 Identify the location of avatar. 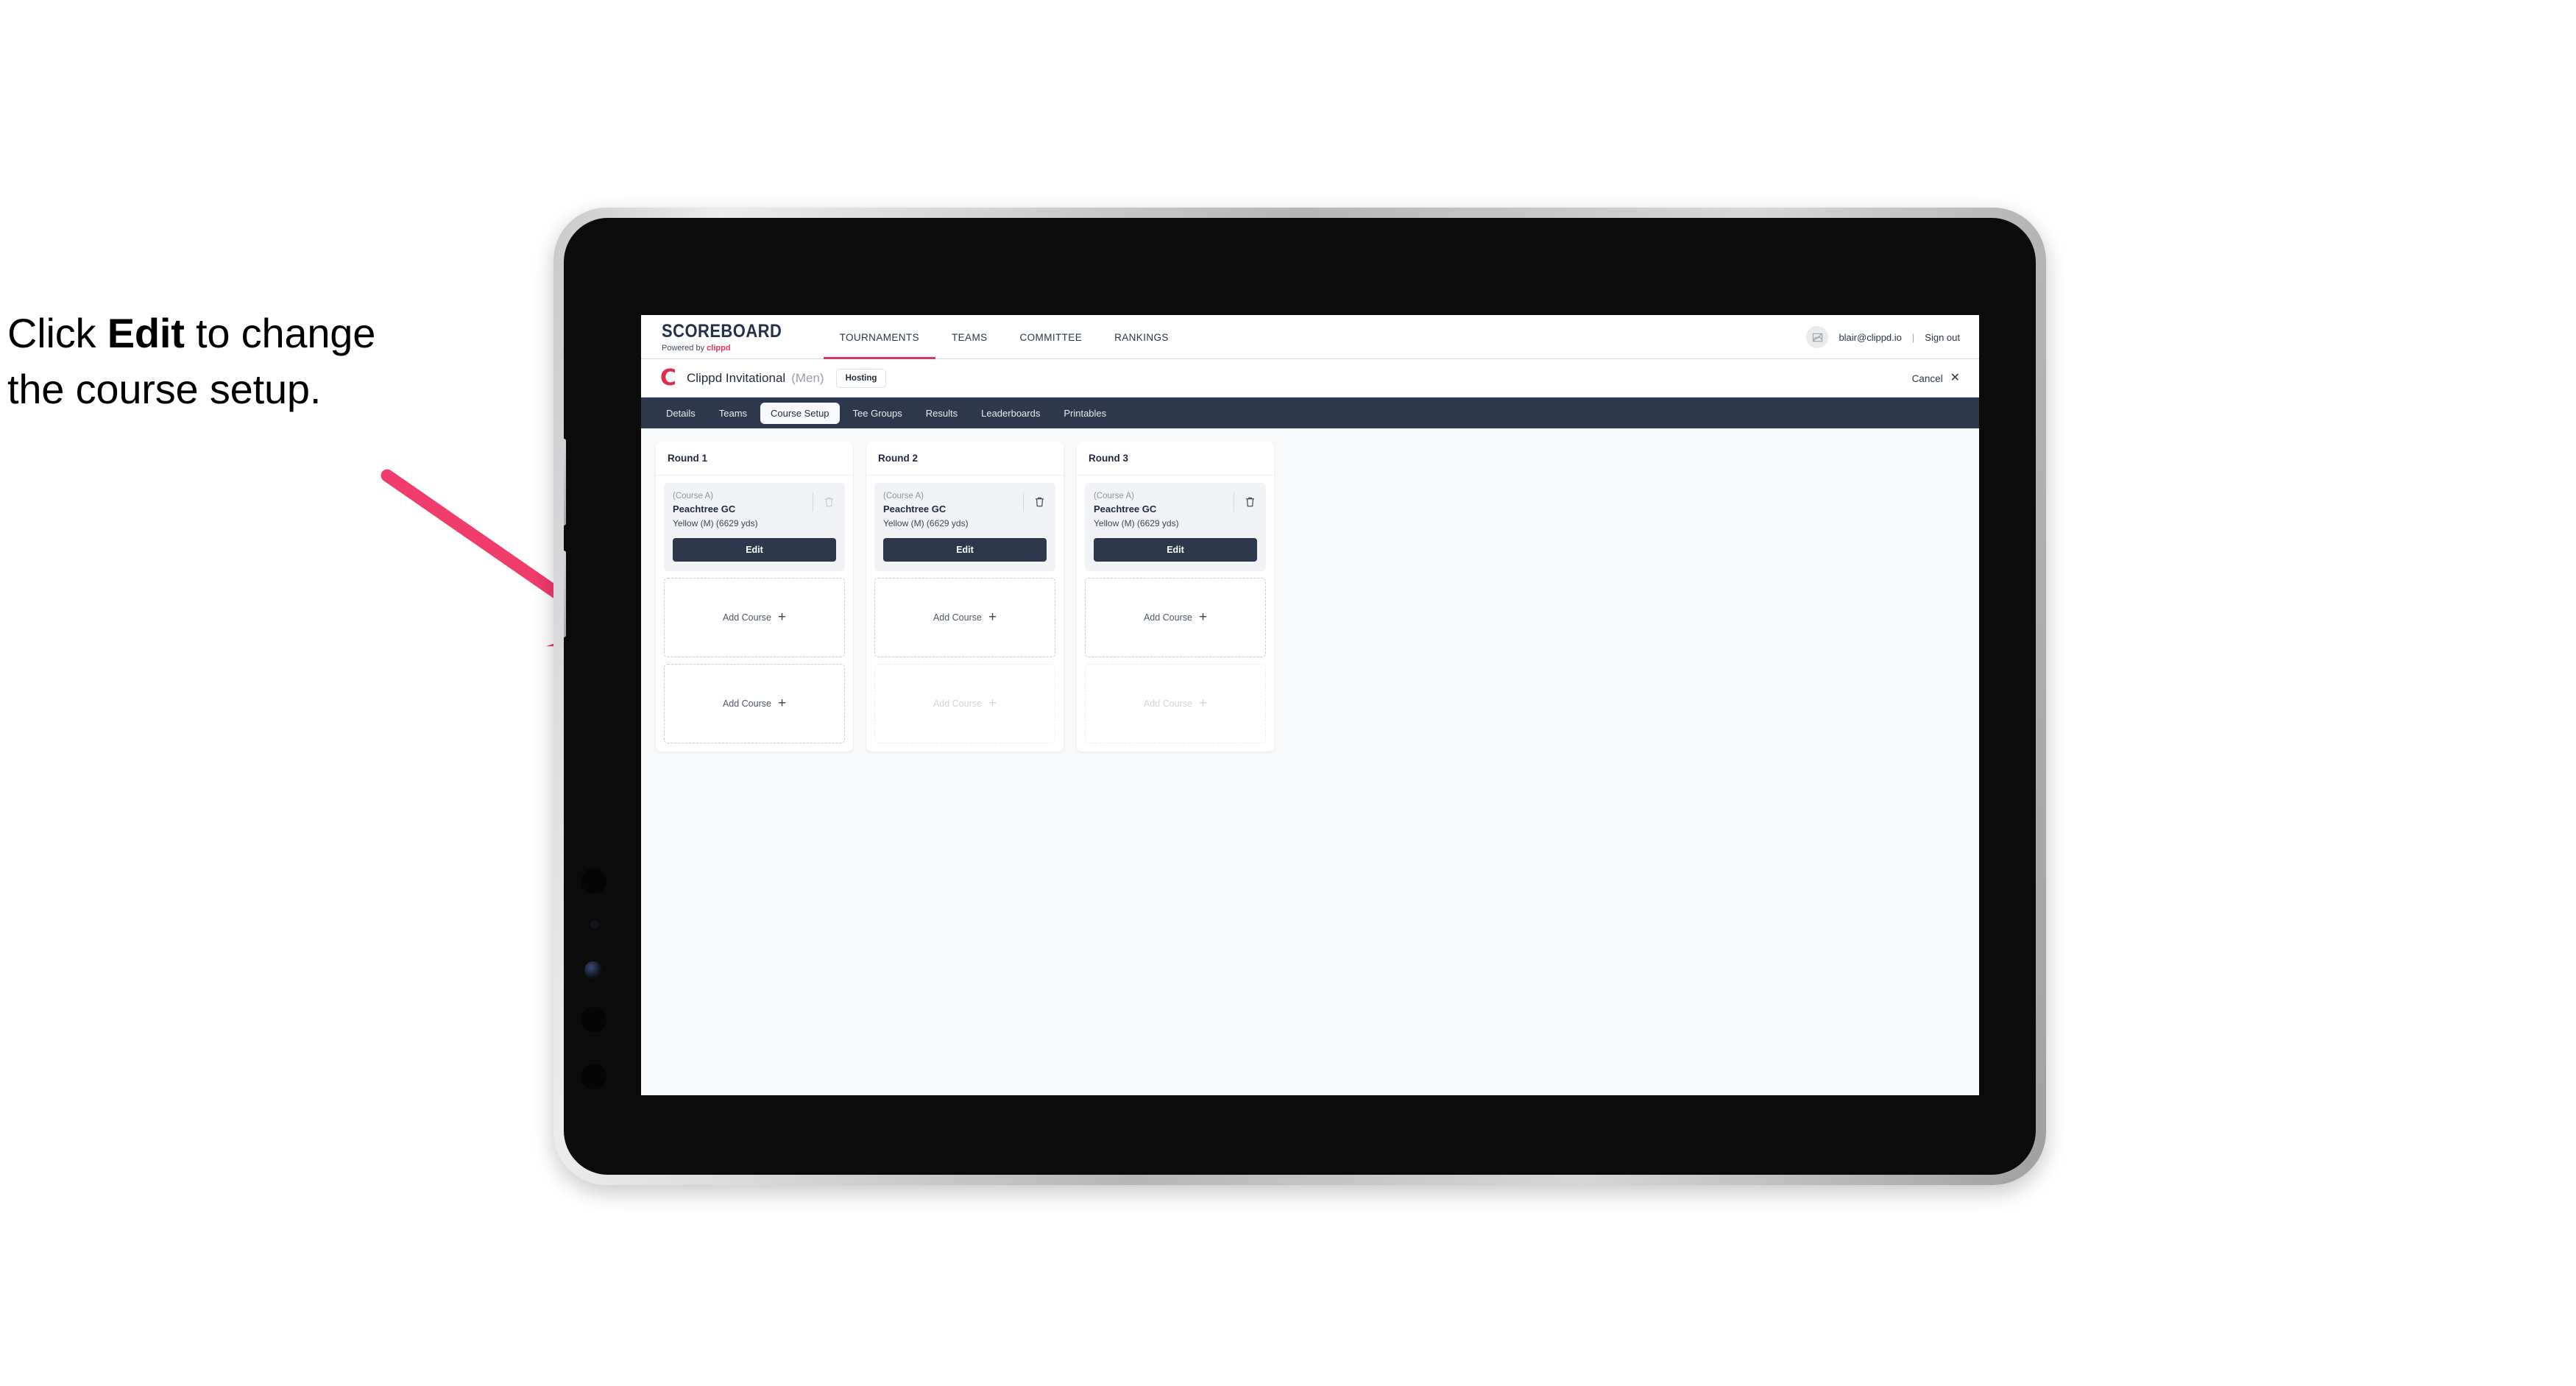
(1817, 337).